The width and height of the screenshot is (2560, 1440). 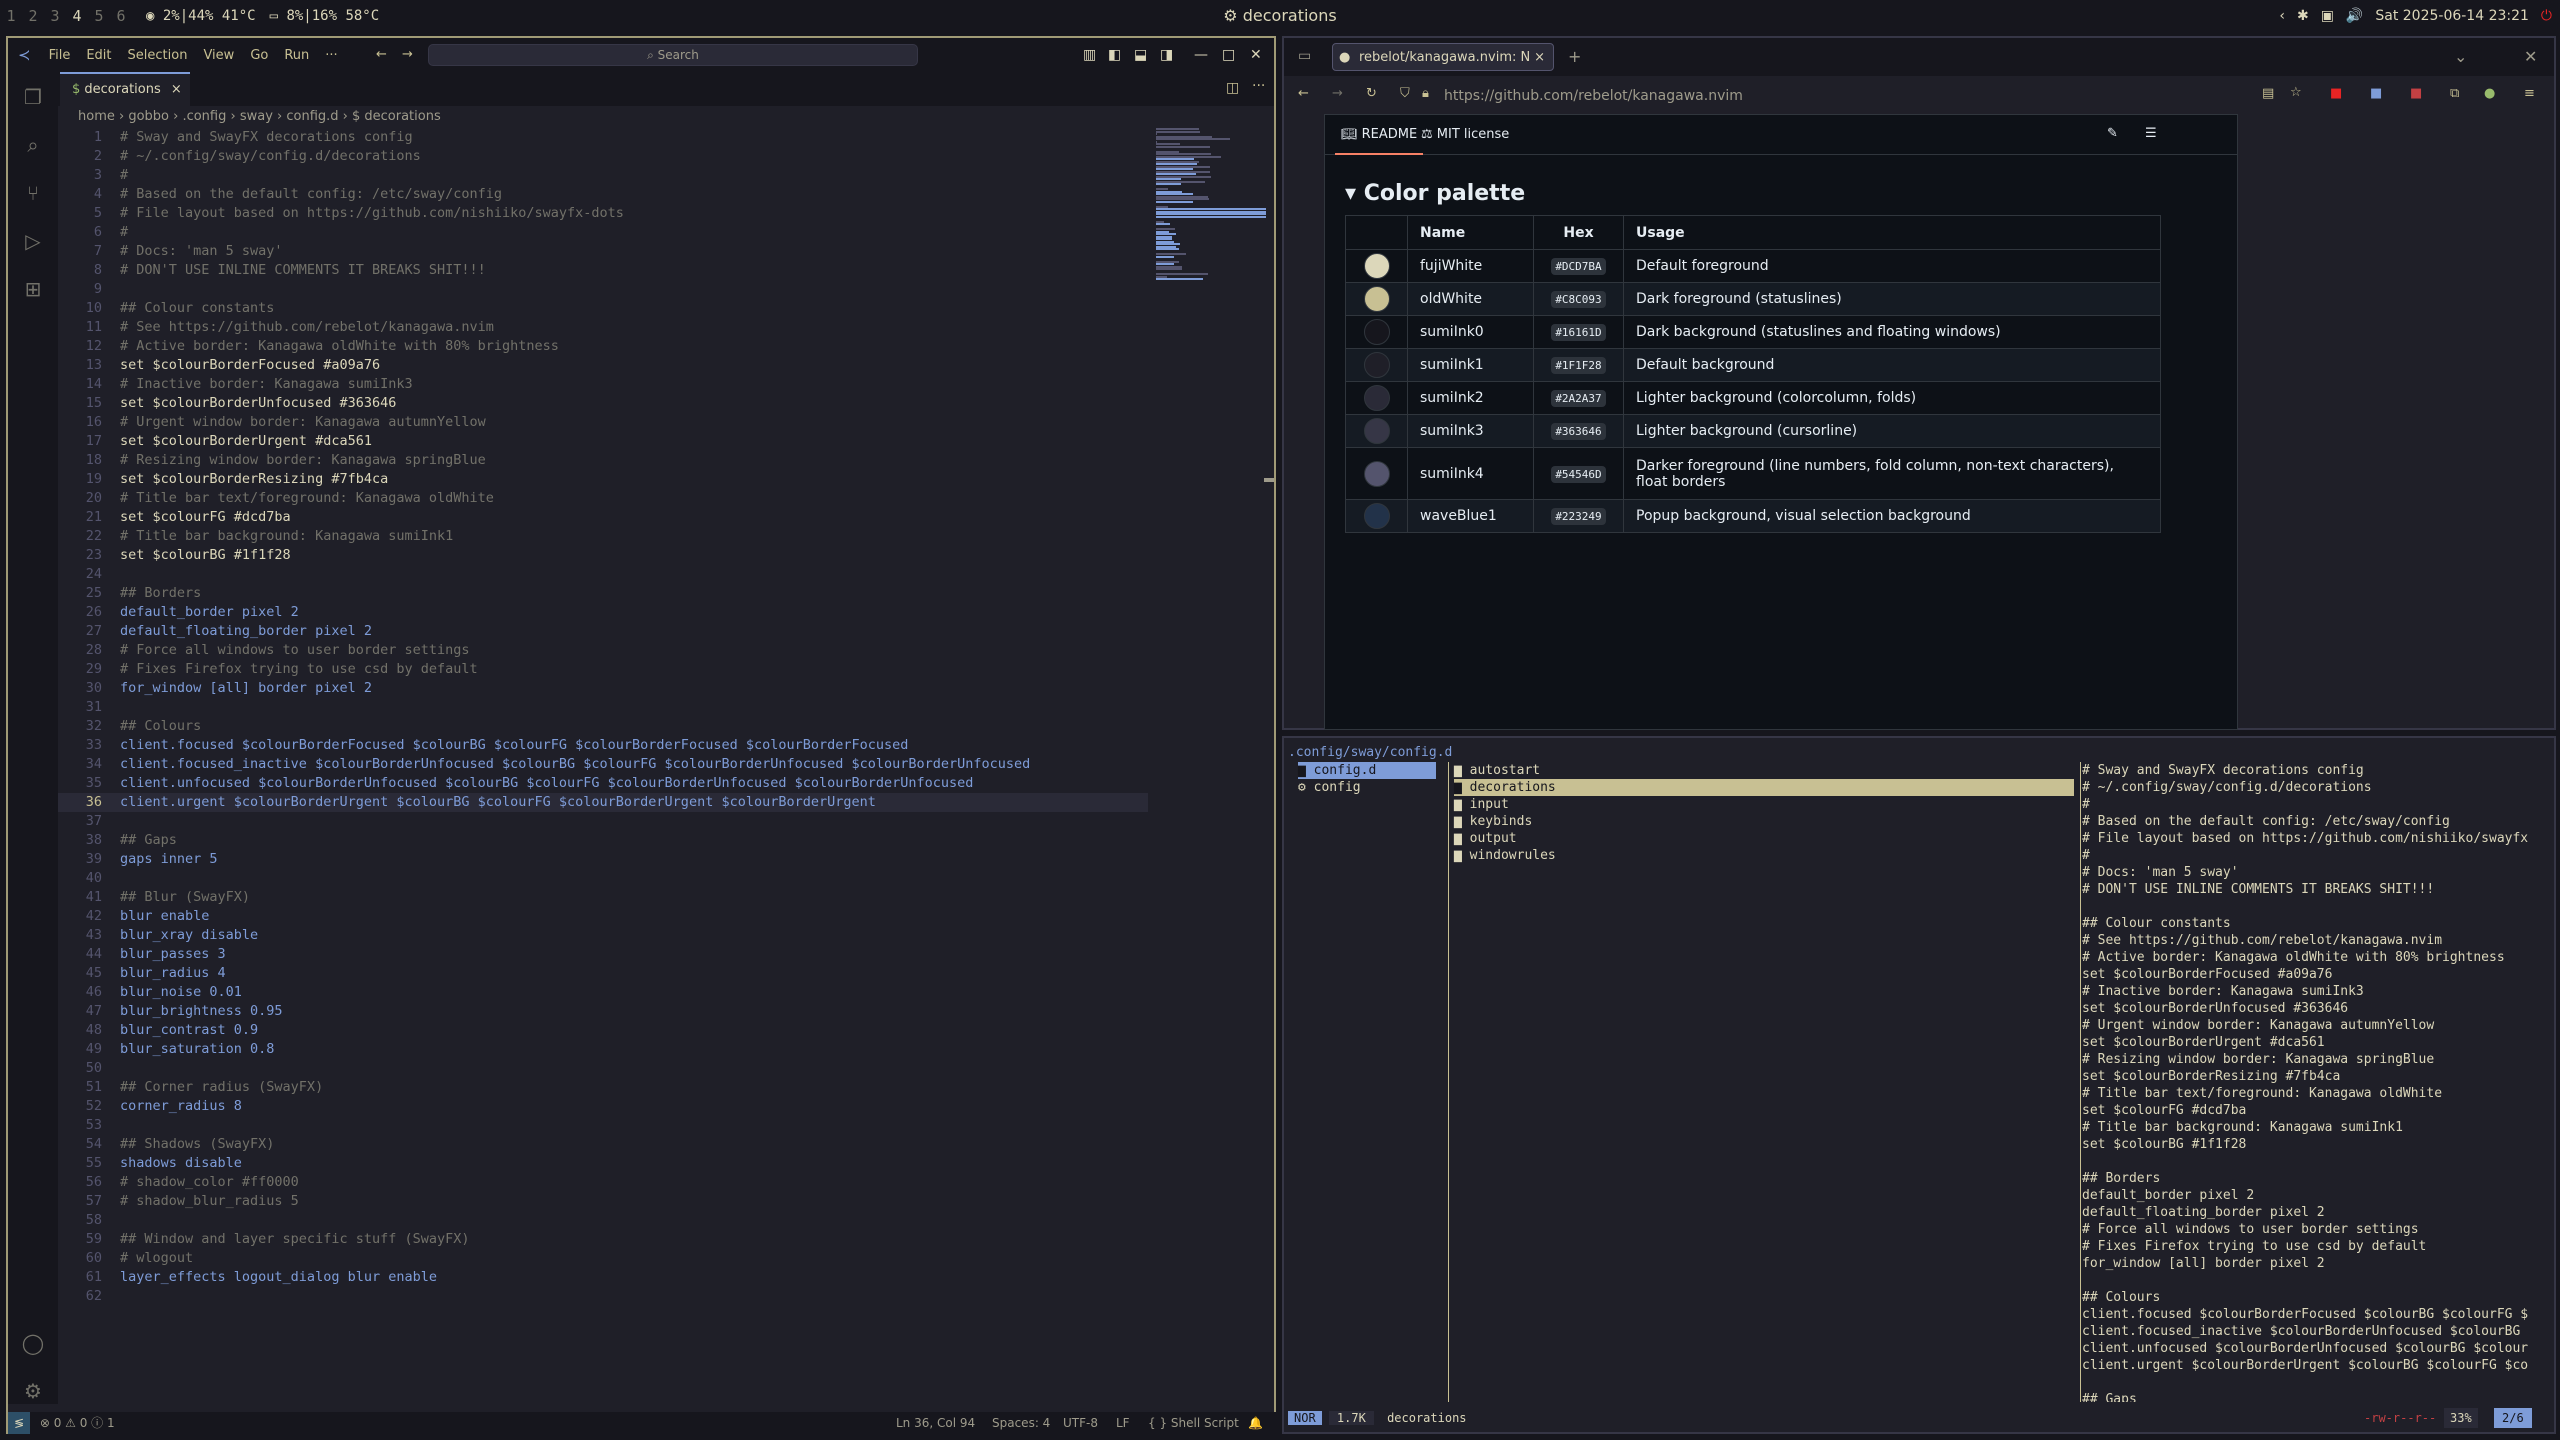 I want to click on tab-list-icon: ⌄, so click(x=2460, y=56).